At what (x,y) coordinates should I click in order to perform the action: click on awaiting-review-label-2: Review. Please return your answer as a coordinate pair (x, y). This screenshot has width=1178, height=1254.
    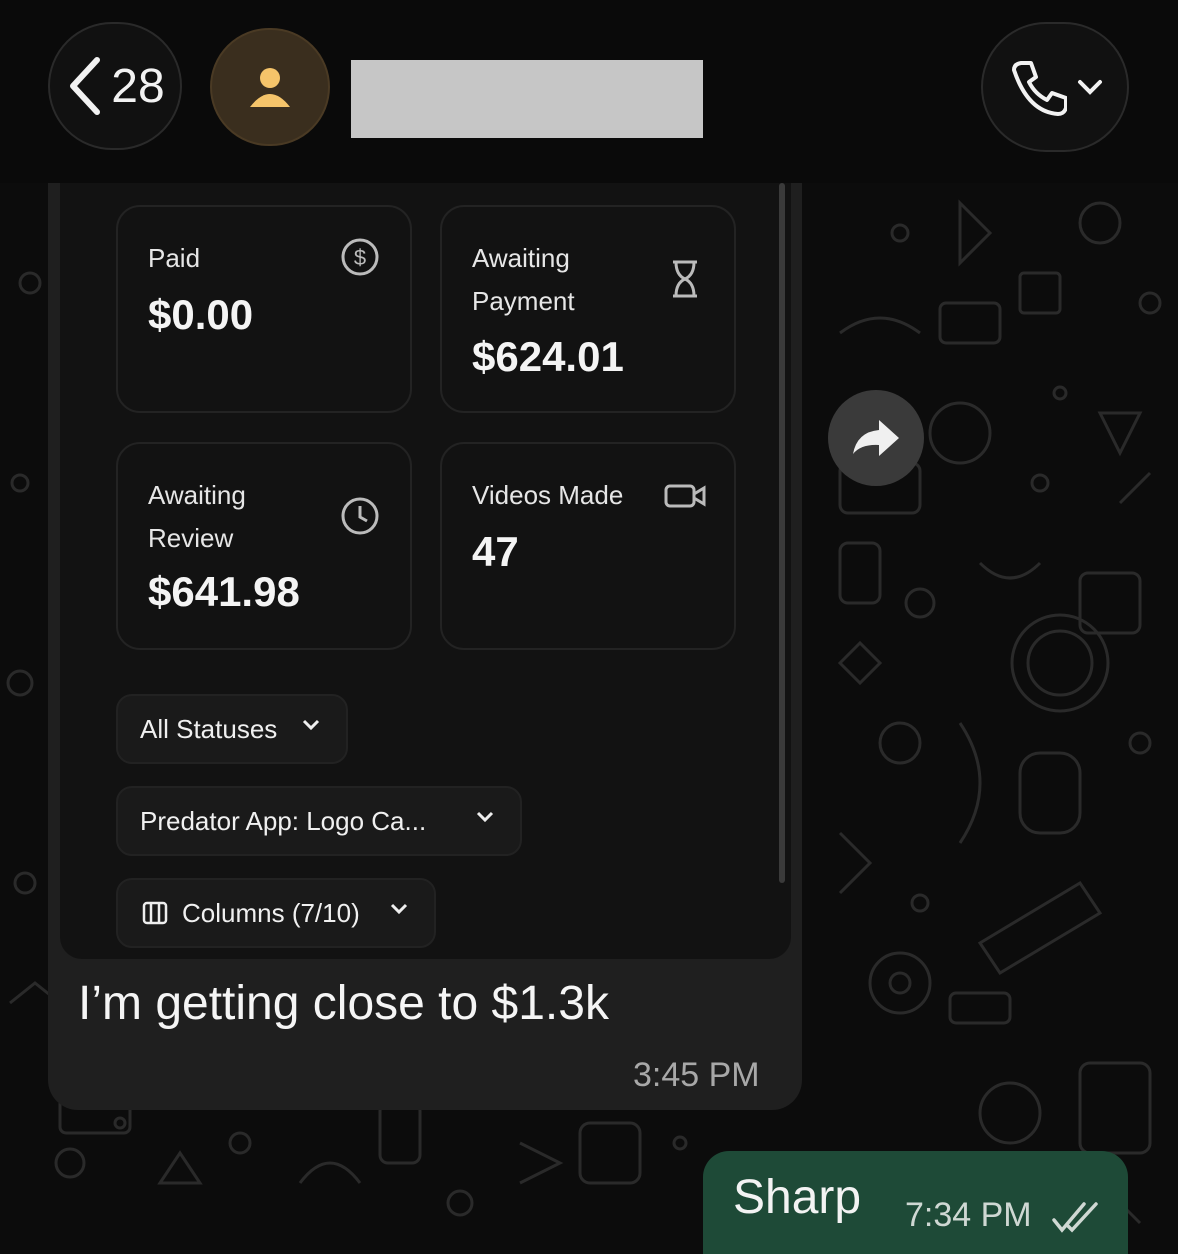
    Looking at the image, I should click on (191, 538).